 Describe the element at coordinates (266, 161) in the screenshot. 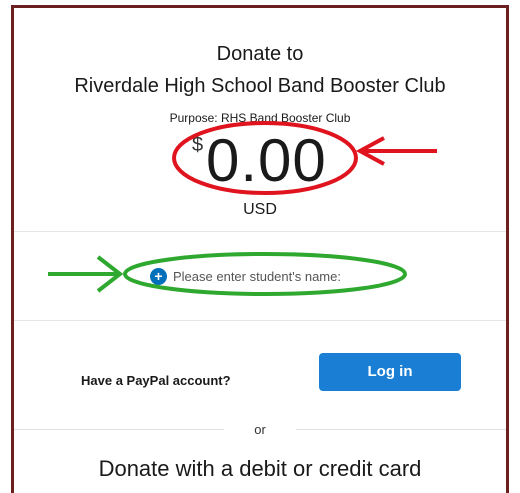

I see `amount-value: 0.00` at that location.